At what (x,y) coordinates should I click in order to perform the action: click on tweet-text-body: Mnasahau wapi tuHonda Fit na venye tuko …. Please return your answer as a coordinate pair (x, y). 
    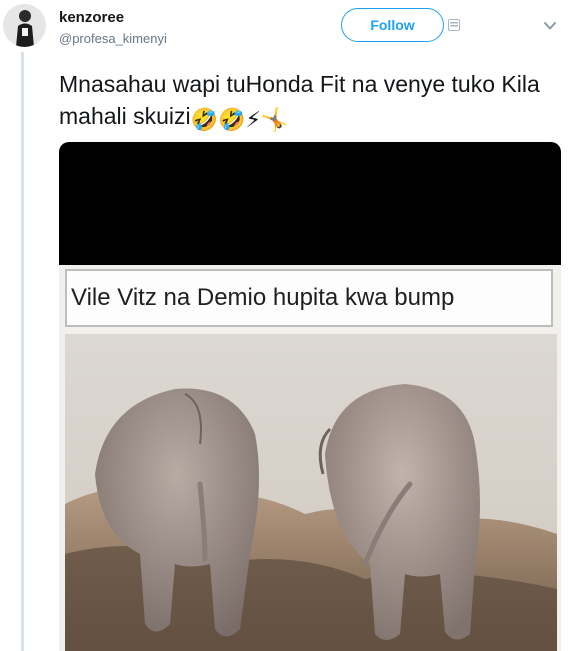
    Looking at the image, I should click on (299, 100).